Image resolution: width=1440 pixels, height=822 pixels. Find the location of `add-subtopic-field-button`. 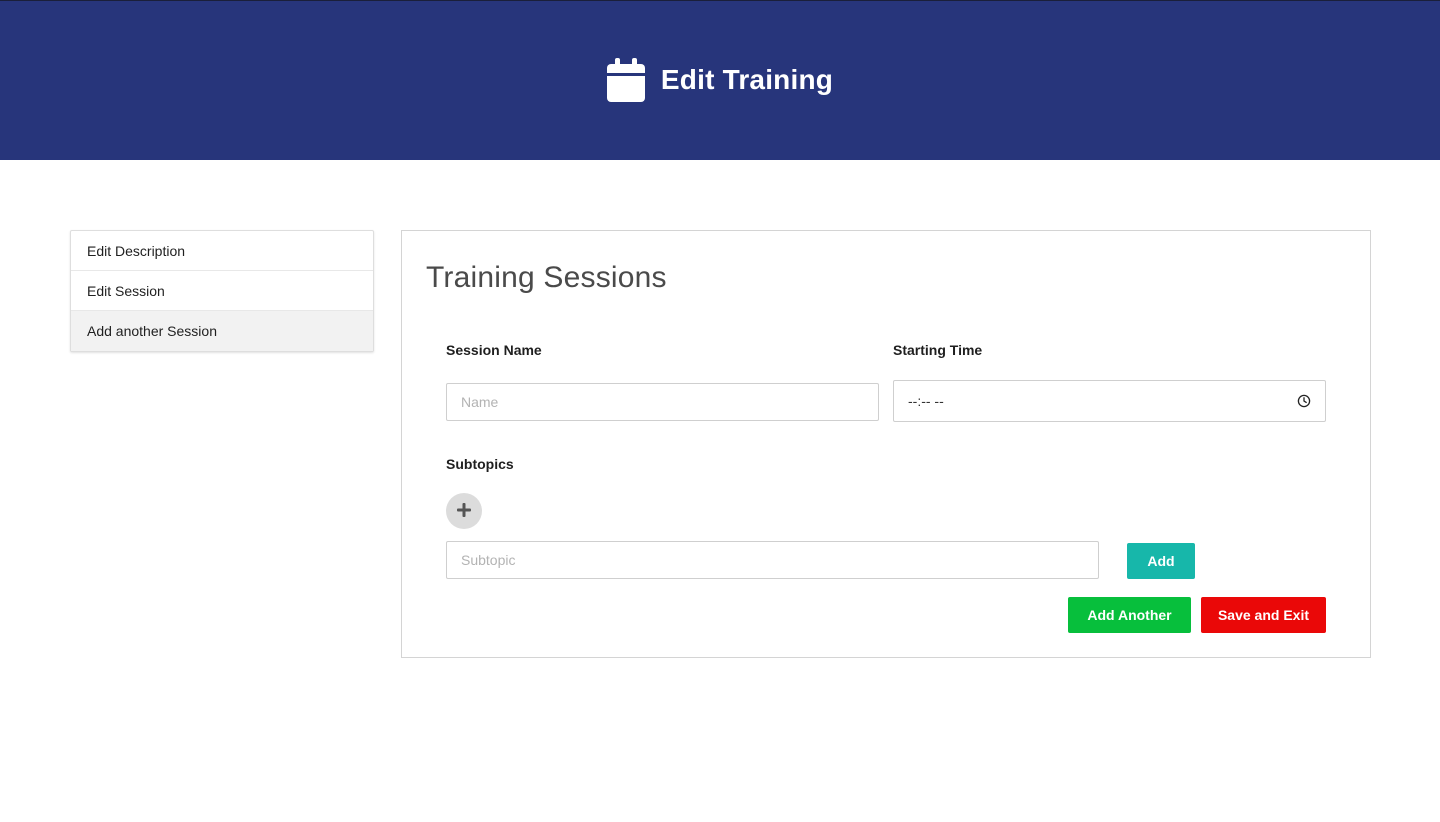

add-subtopic-field-button is located at coordinates (464, 511).